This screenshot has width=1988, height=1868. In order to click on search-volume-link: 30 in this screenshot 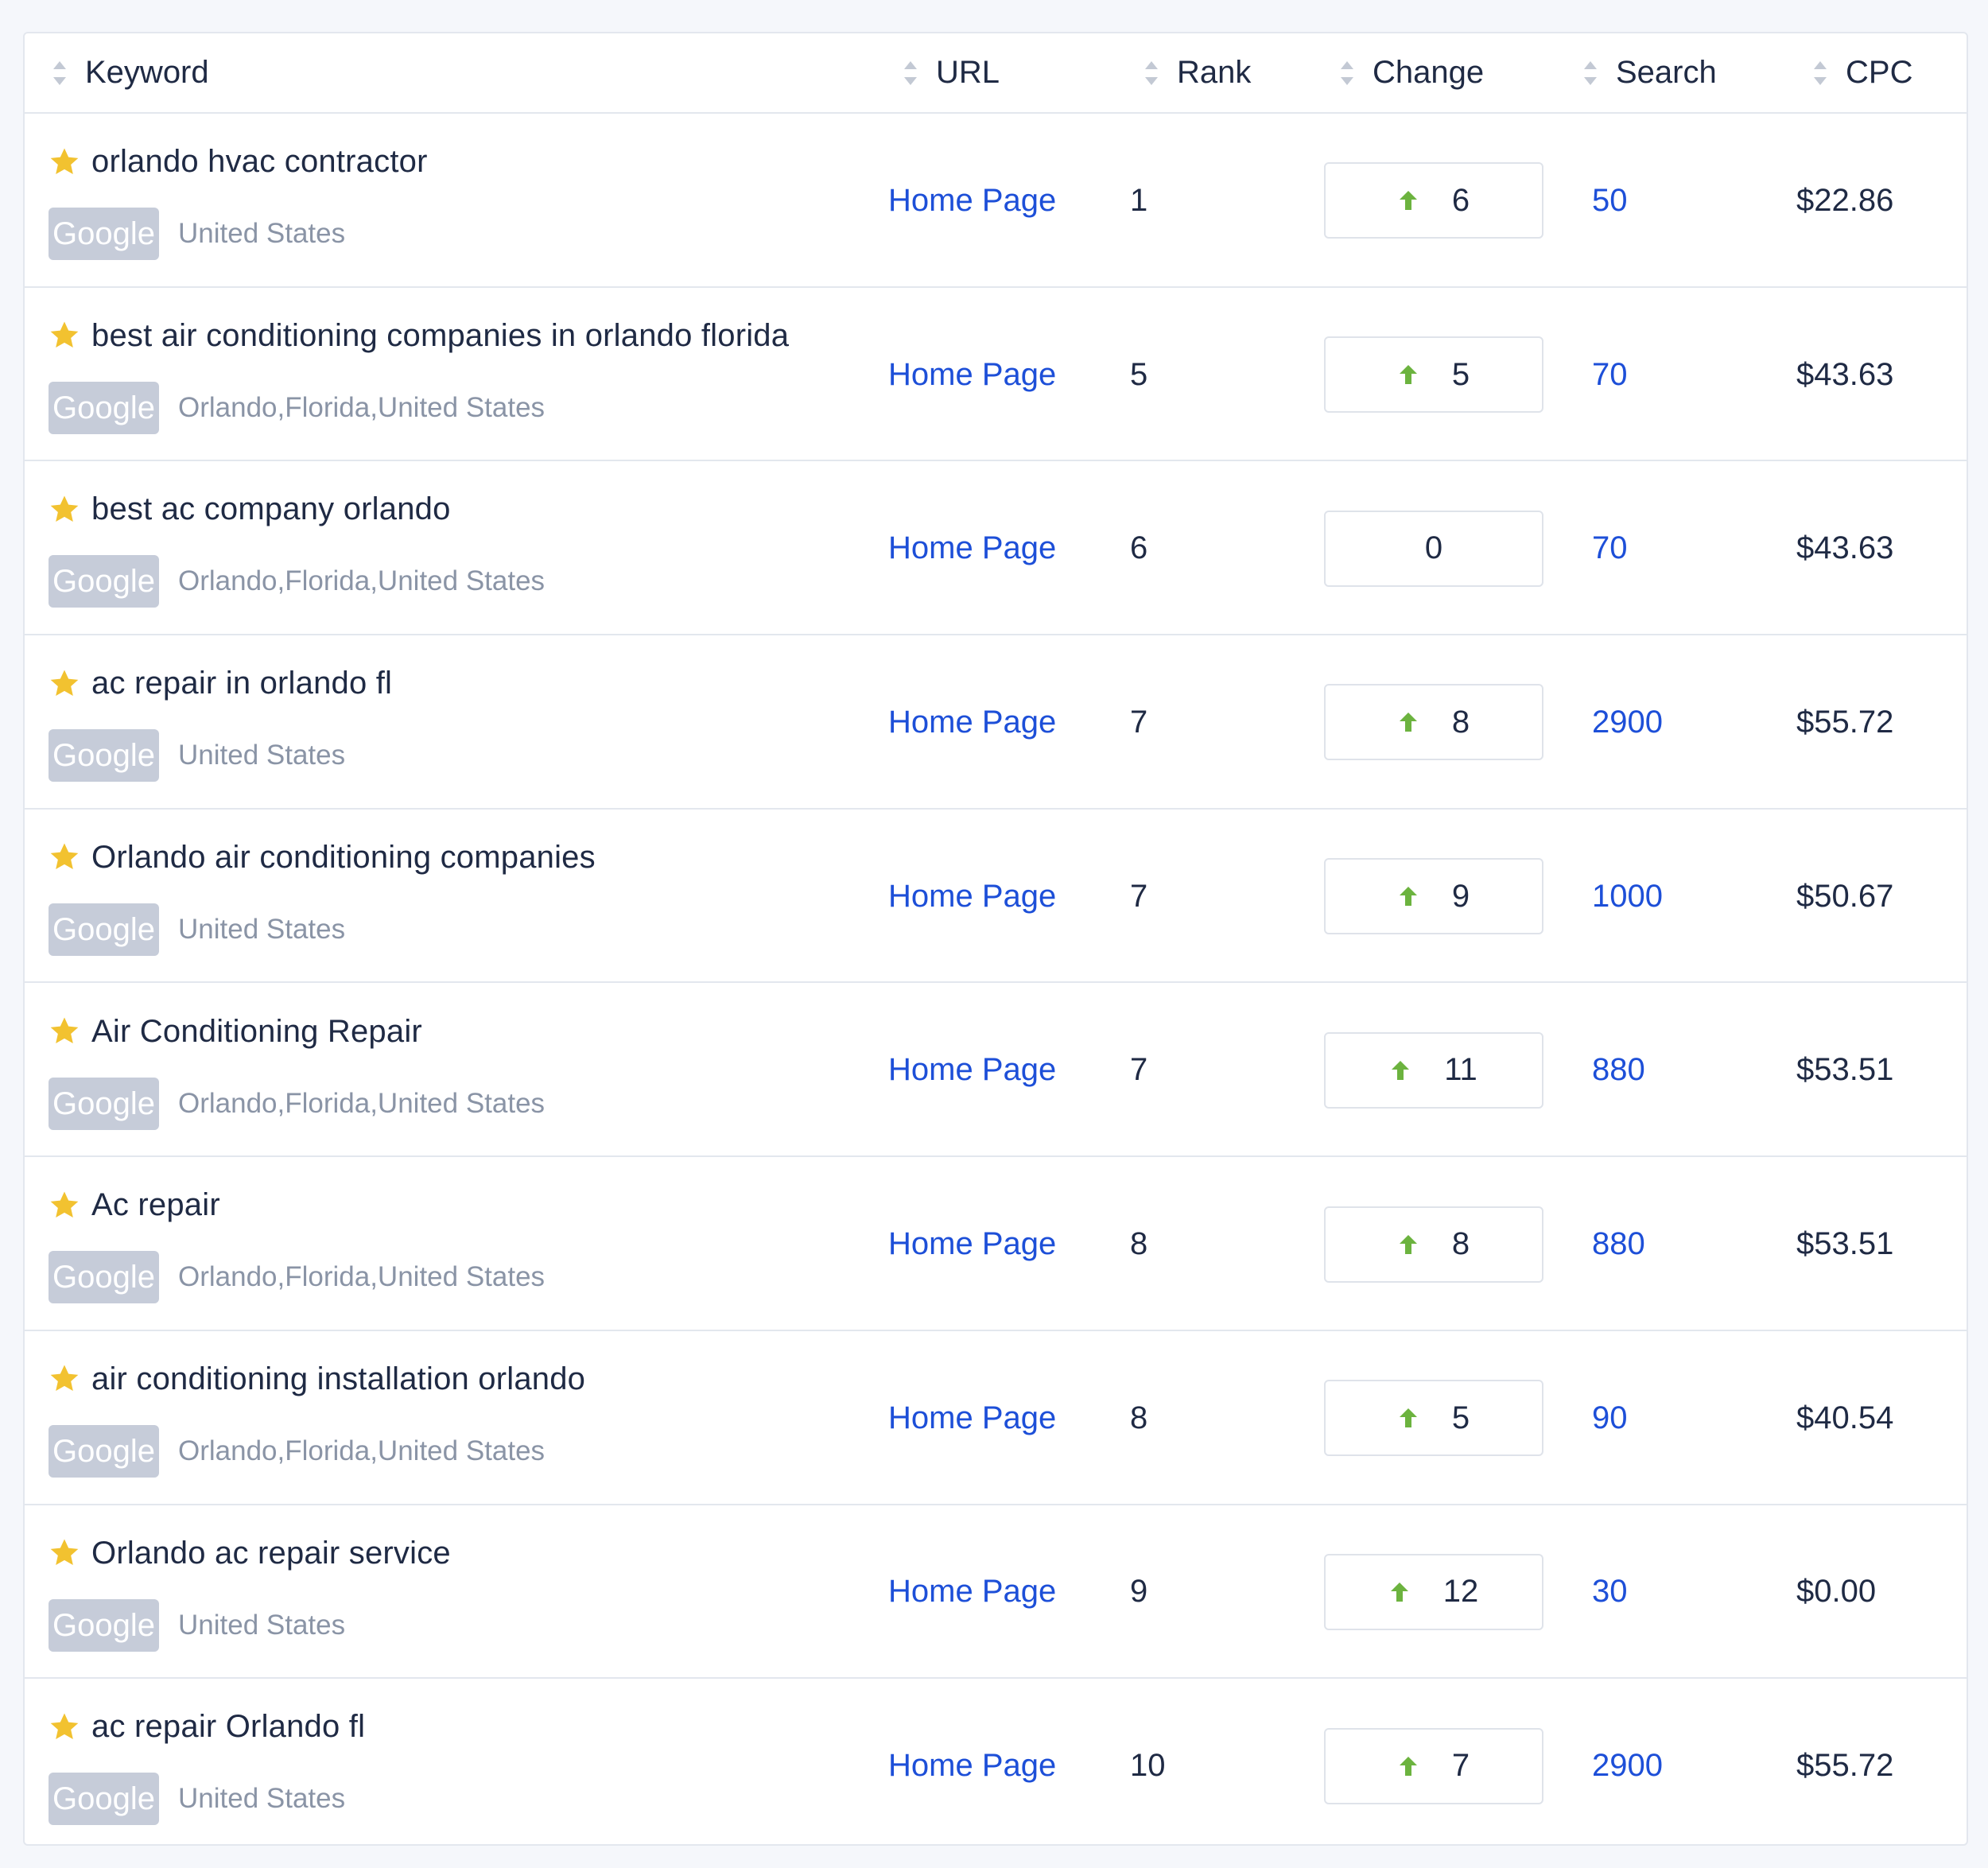, I will do `click(1610, 1592)`.